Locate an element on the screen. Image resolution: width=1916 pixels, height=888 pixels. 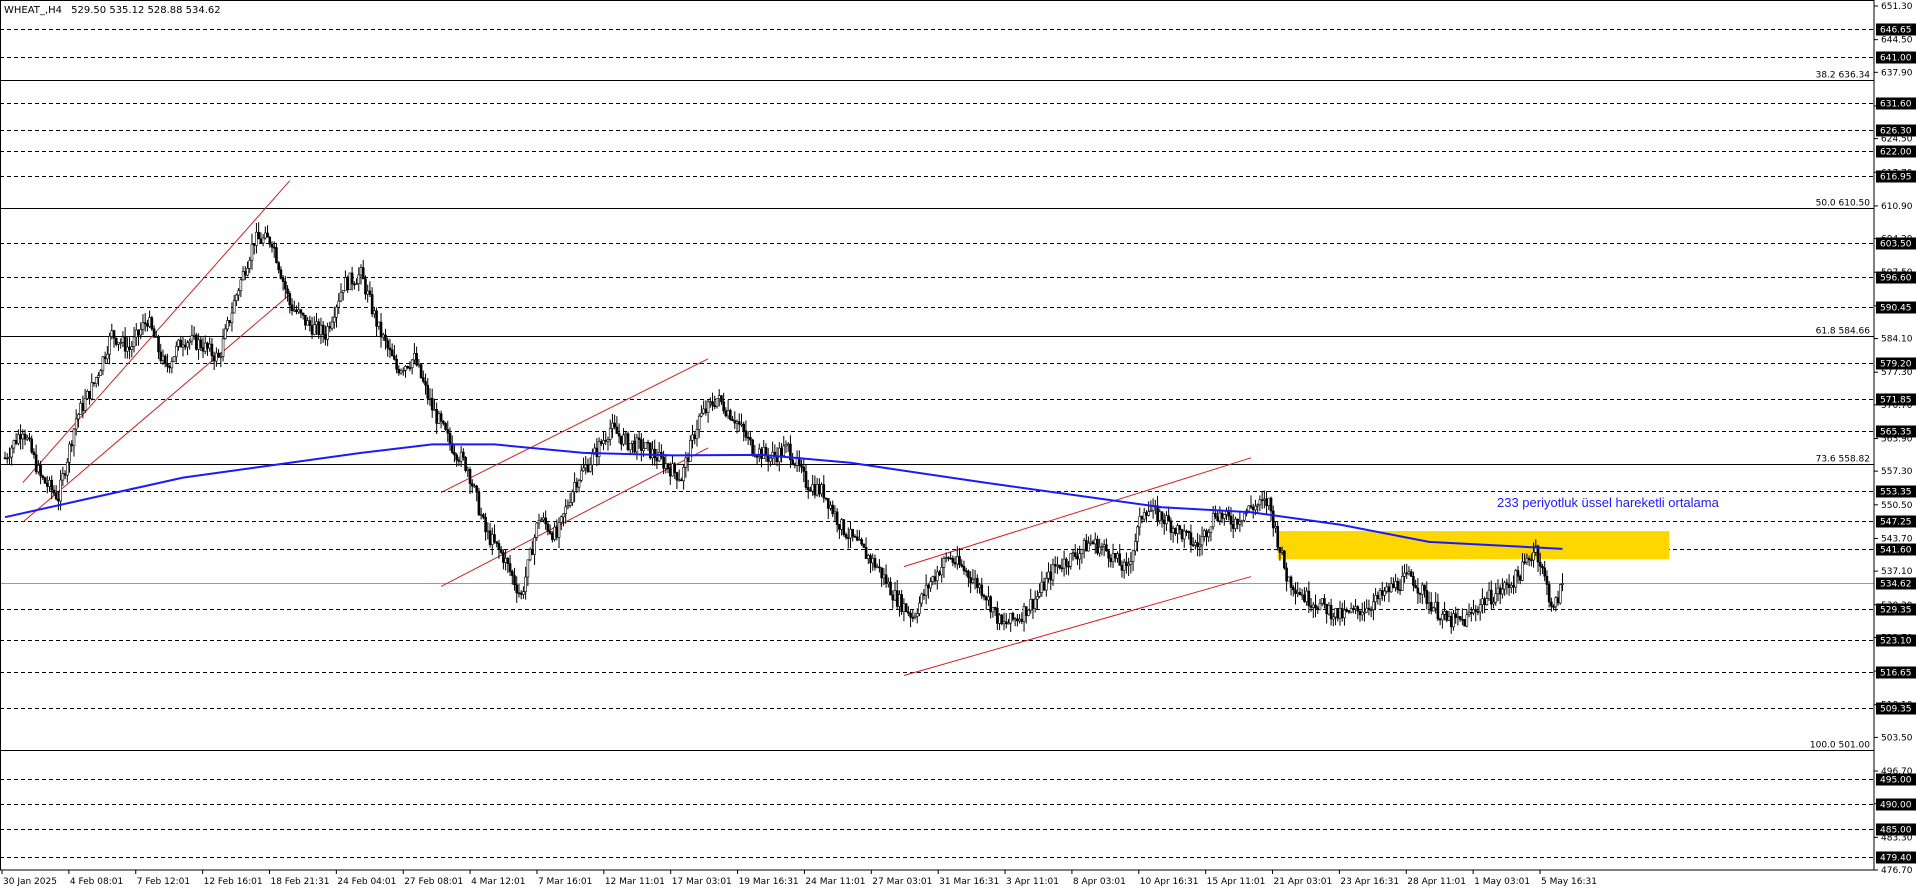
x-tick-label: 28 Apr 11:01 is located at coordinates (1436, 882).